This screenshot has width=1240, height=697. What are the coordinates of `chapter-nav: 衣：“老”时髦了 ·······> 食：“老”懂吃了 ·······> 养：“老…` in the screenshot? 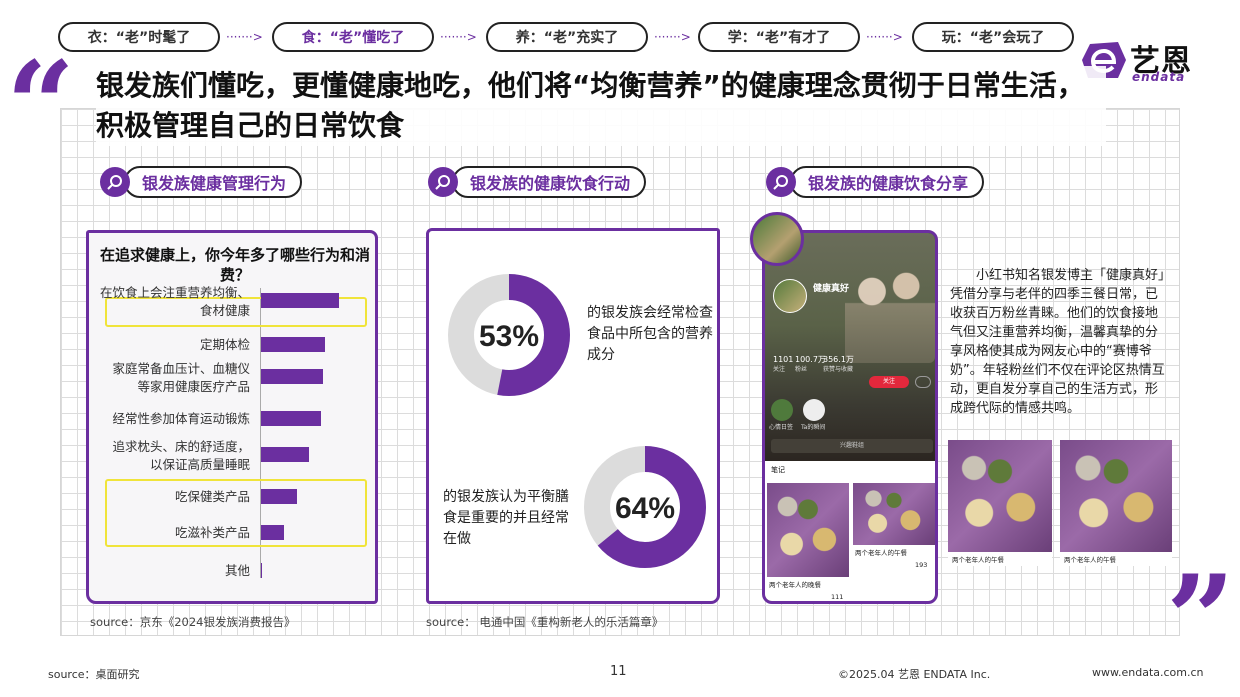 It's located at (568, 37).